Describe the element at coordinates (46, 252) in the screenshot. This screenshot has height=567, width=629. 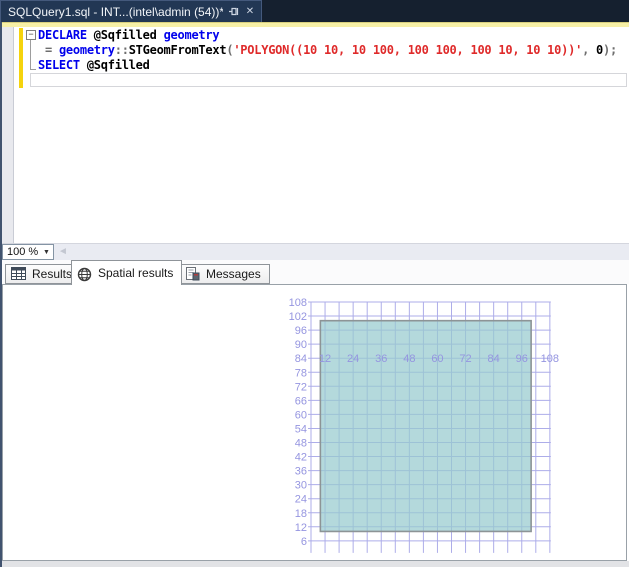
I see `chevron-down-icon: ▼` at that location.